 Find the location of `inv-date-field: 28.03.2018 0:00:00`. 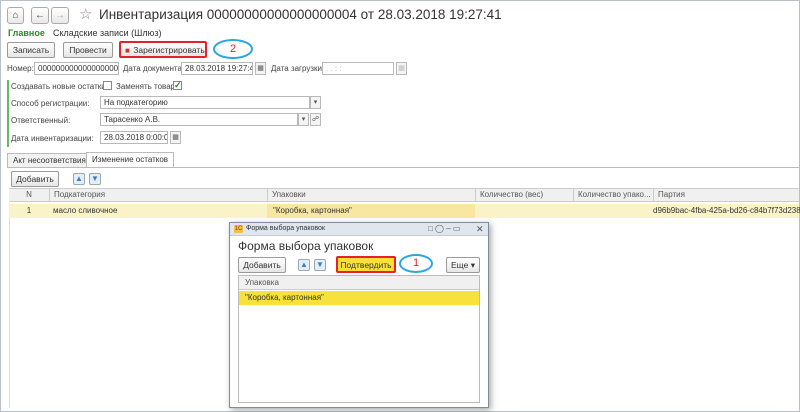

inv-date-field: 28.03.2018 0:00:00 is located at coordinates (134, 137).